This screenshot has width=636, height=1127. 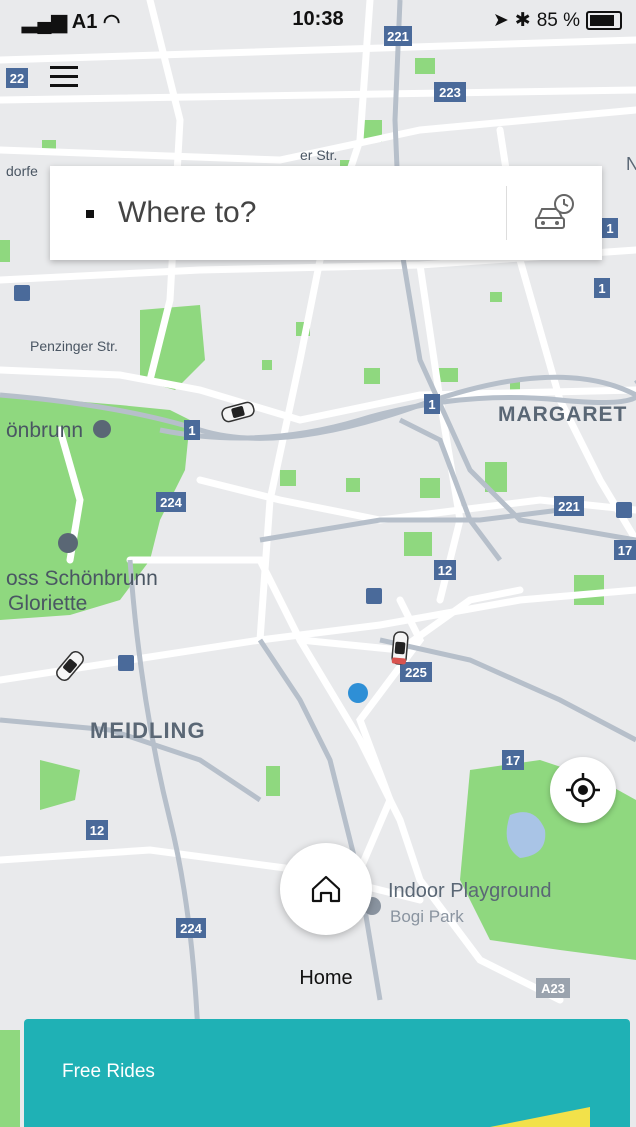 I want to click on user-location-dot, so click(x=358, y=693).